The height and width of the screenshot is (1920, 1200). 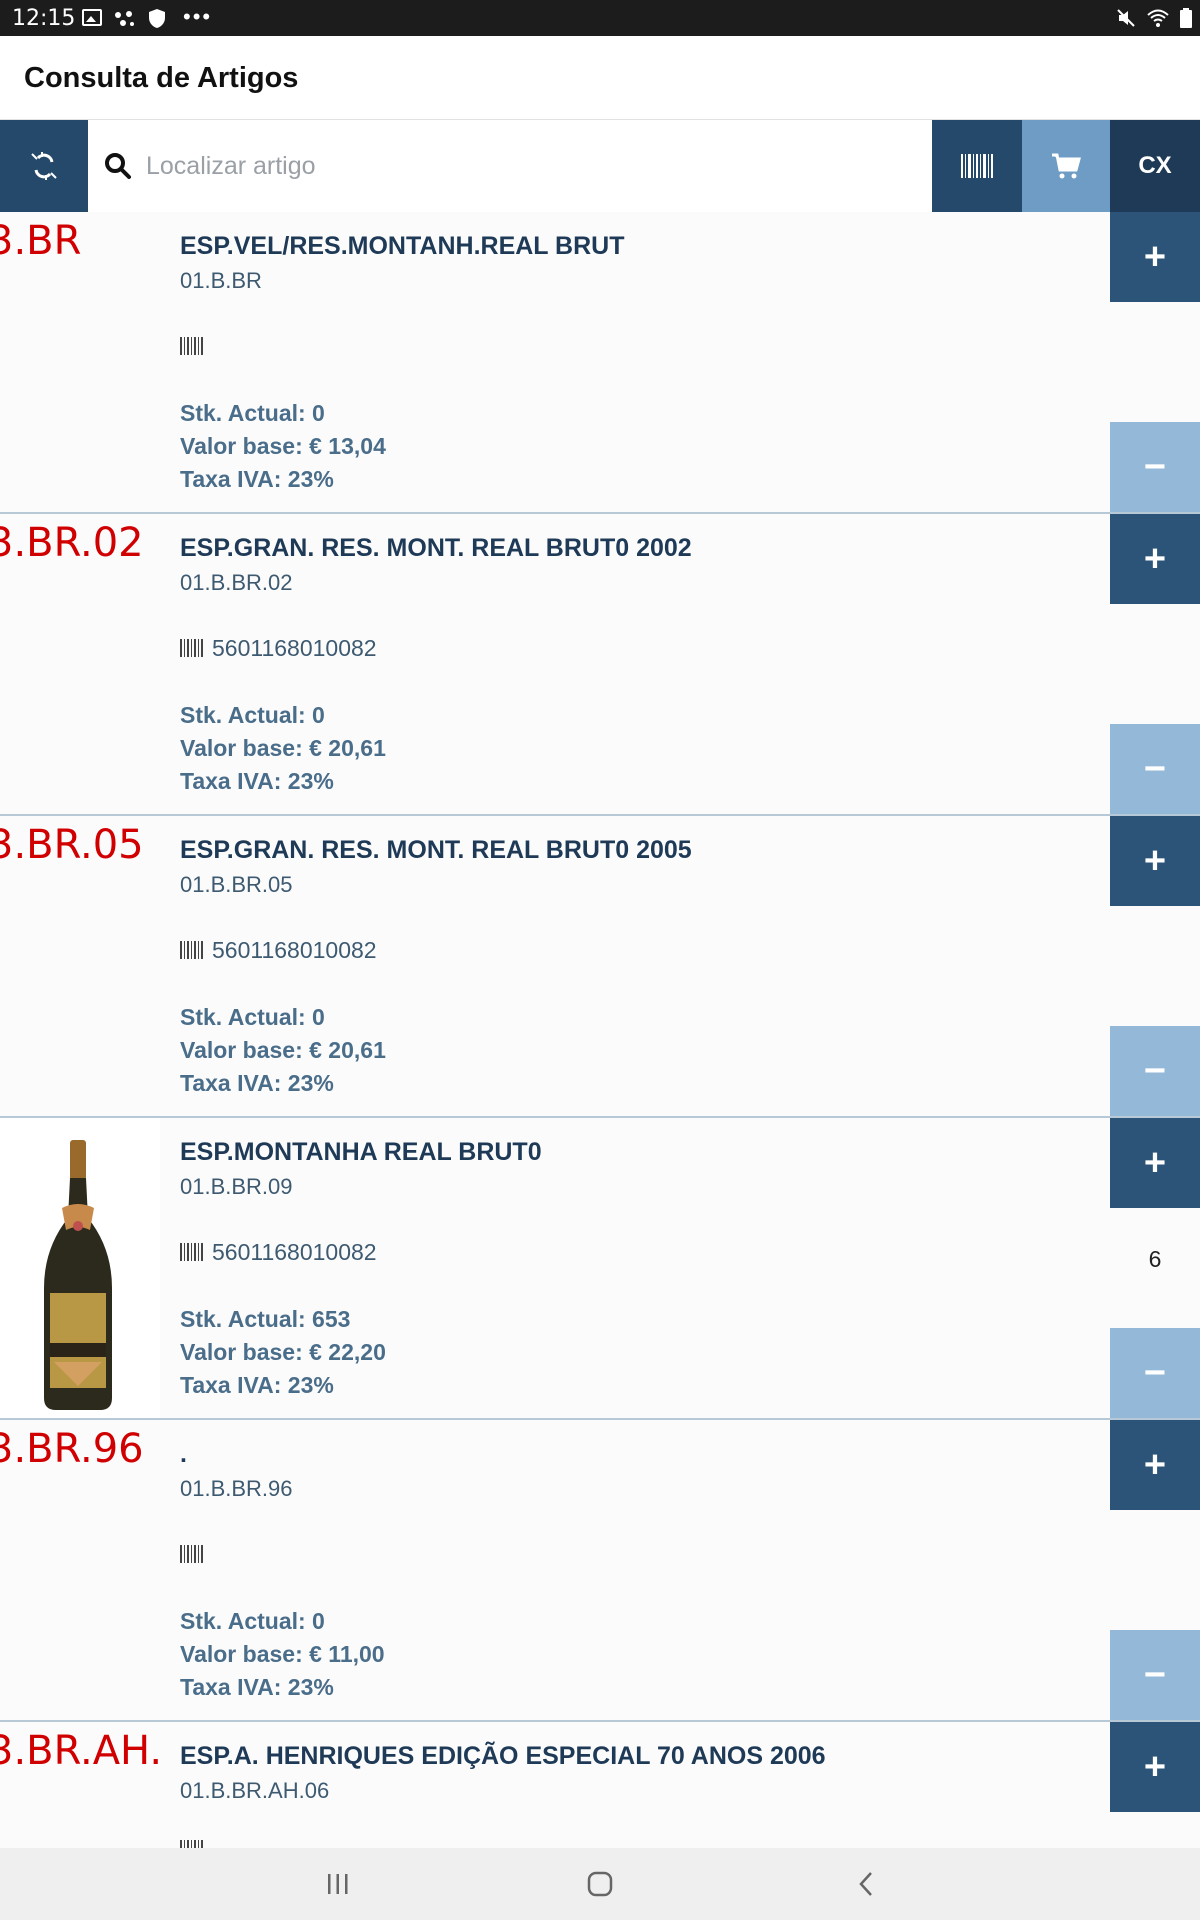 What do you see at coordinates (183, 1454) in the screenshot?
I see `item-name: .` at bounding box center [183, 1454].